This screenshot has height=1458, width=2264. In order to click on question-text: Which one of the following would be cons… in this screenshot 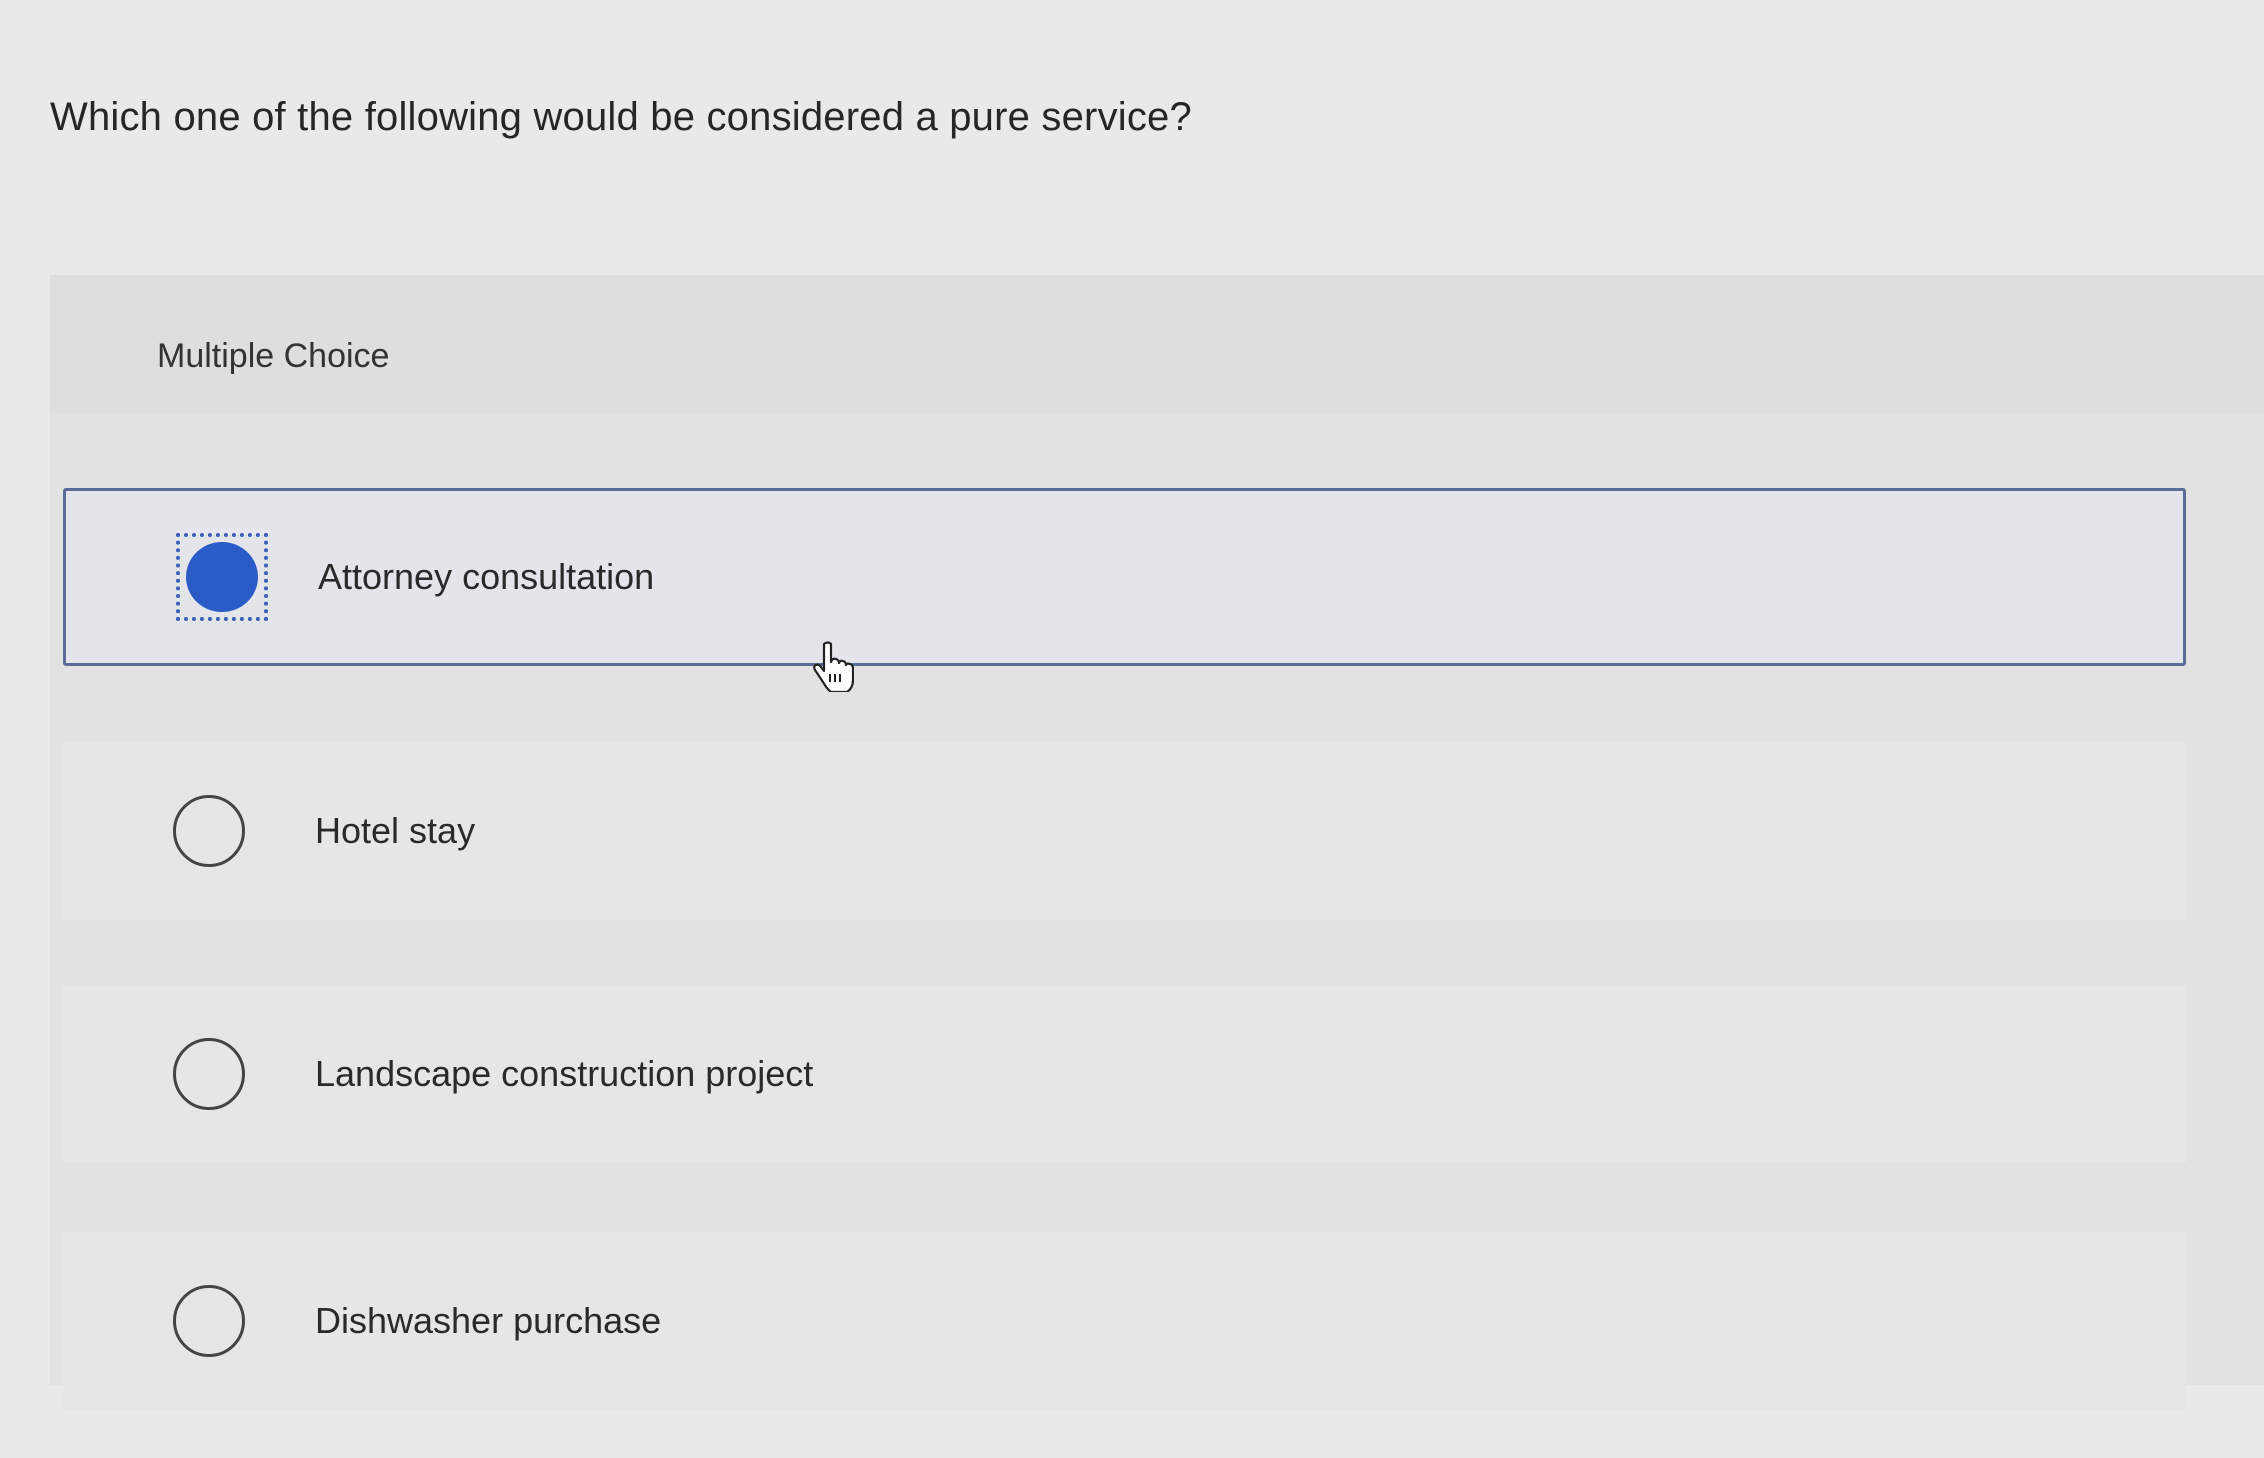, I will do `click(621, 117)`.